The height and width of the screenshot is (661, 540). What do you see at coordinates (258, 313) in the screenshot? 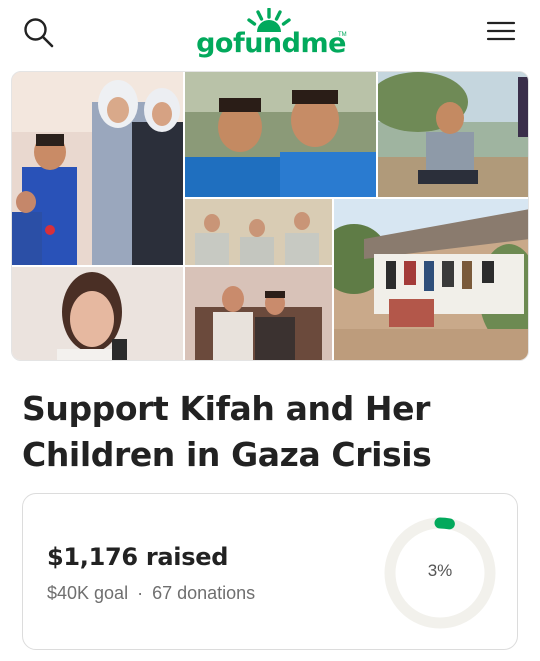
I see `photo-mother-and-son` at bounding box center [258, 313].